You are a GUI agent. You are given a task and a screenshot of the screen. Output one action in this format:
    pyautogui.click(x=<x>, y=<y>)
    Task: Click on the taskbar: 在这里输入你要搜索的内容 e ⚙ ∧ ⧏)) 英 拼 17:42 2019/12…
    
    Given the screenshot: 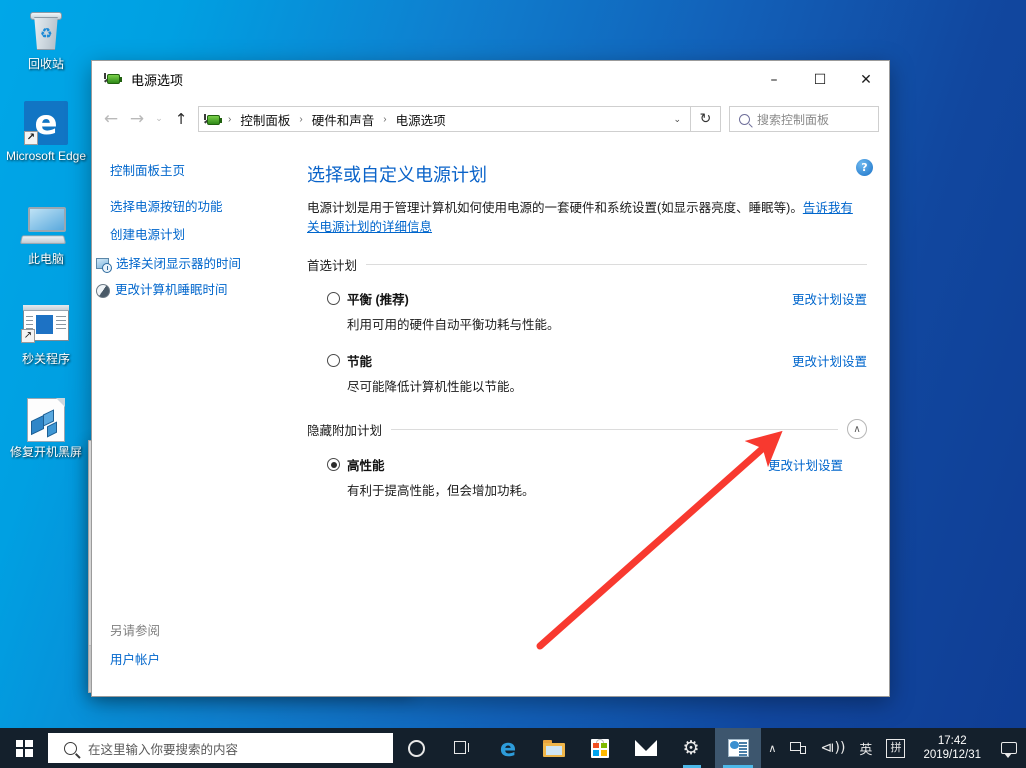 What is the action you would take?
    pyautogui.click(x=513, y=748)
    